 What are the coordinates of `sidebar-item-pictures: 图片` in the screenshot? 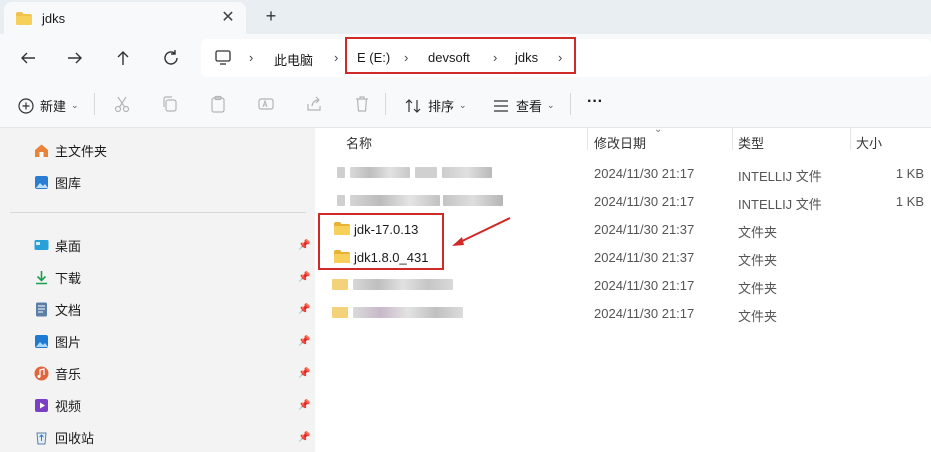 It's located at (57, 341).